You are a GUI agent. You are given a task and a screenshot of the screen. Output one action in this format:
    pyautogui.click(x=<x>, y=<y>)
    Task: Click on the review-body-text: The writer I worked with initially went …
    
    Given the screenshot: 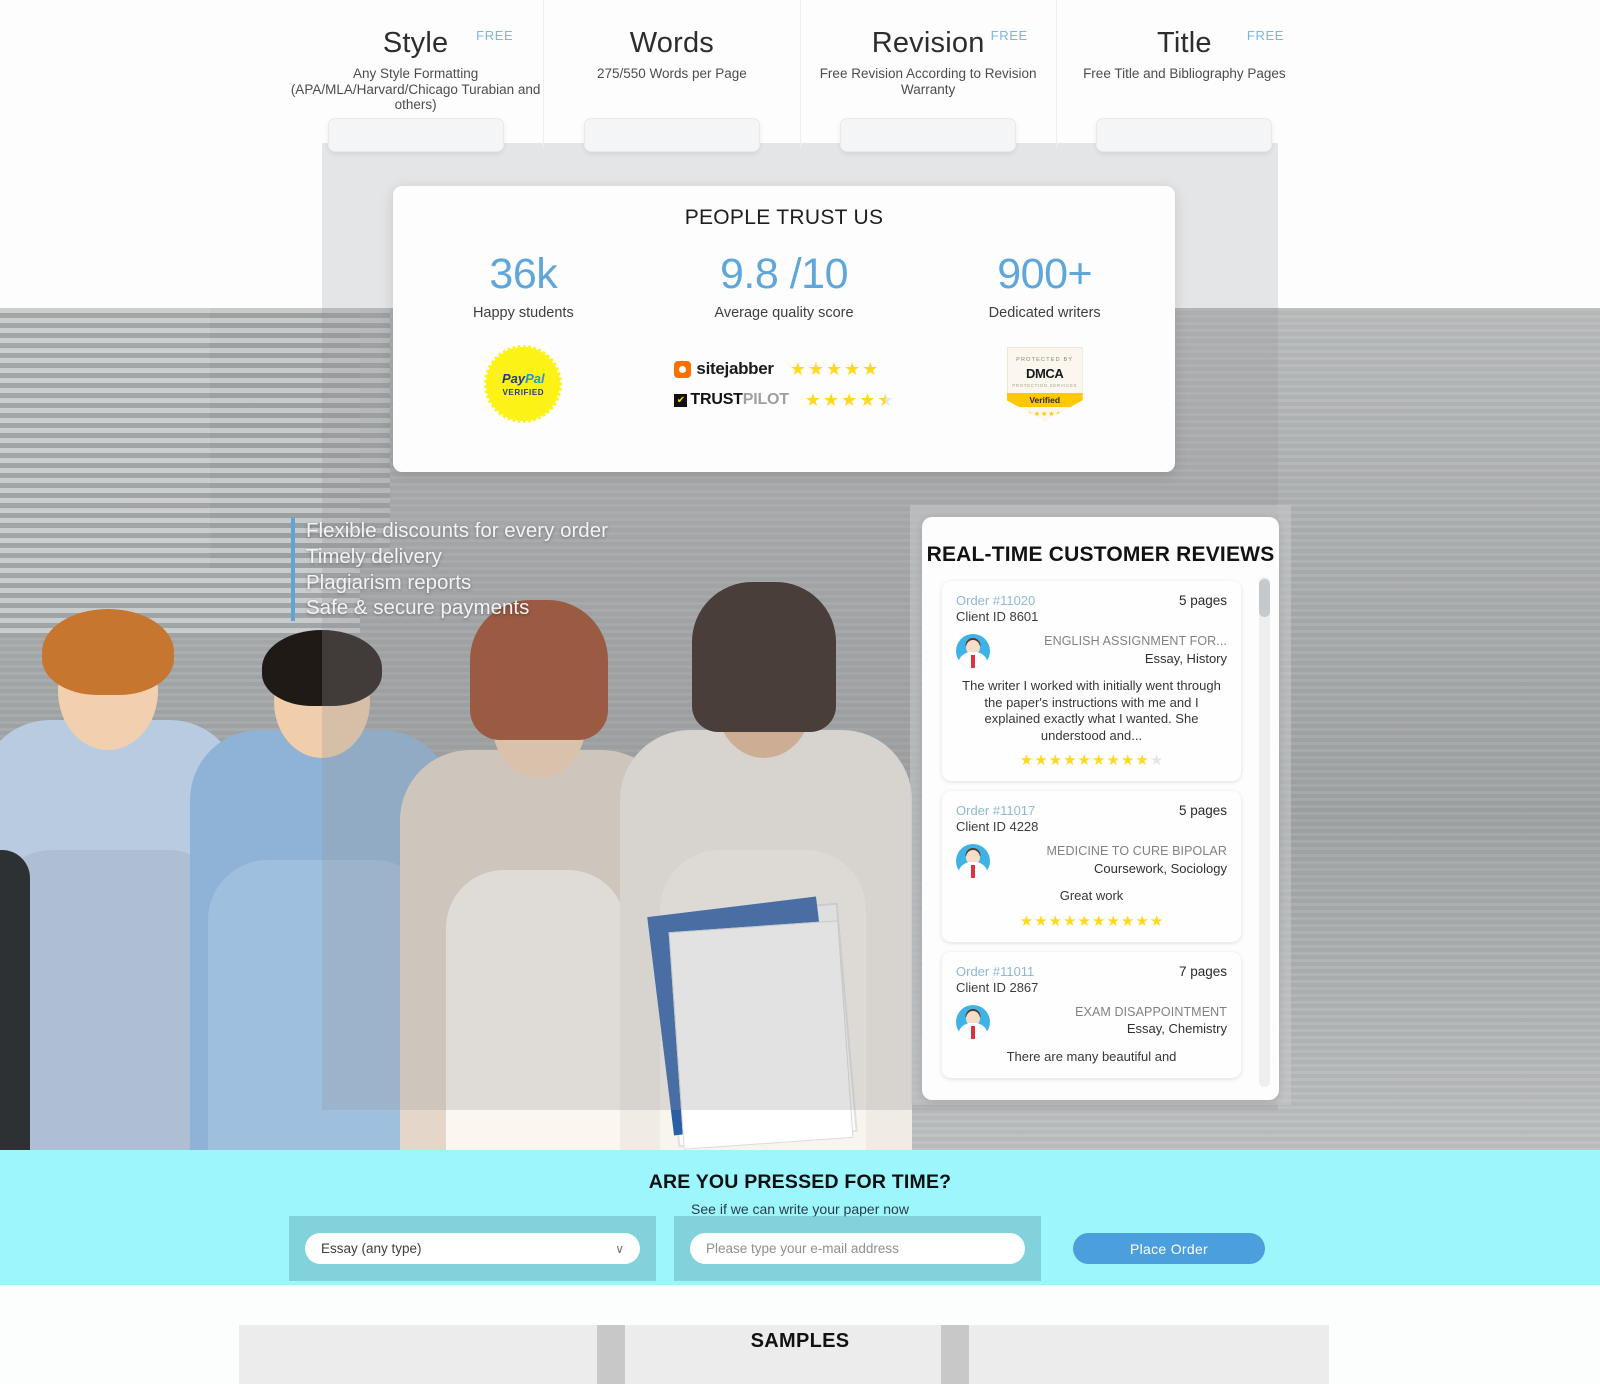 What is the action you would take?
    pyautogui.click(x=1091, y=710)
    